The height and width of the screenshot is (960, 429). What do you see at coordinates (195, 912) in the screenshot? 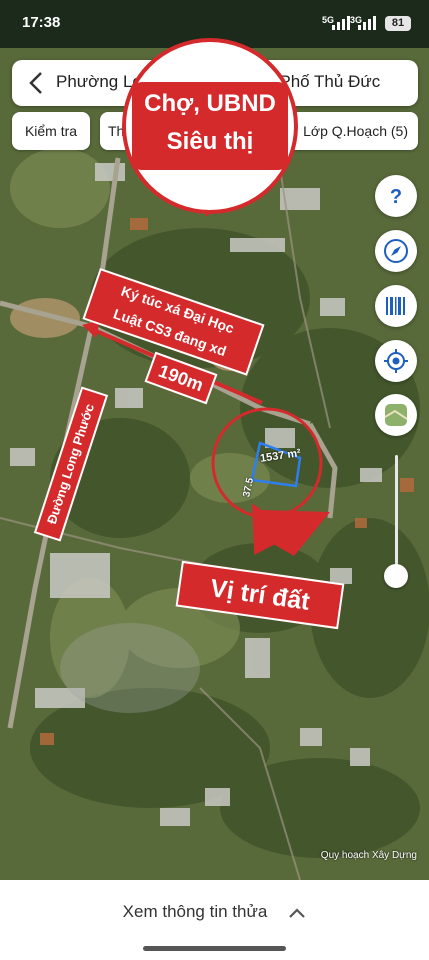
I see `view-parcel-info-label: Xem thông tin thửa` at bounding box center [195, 912].